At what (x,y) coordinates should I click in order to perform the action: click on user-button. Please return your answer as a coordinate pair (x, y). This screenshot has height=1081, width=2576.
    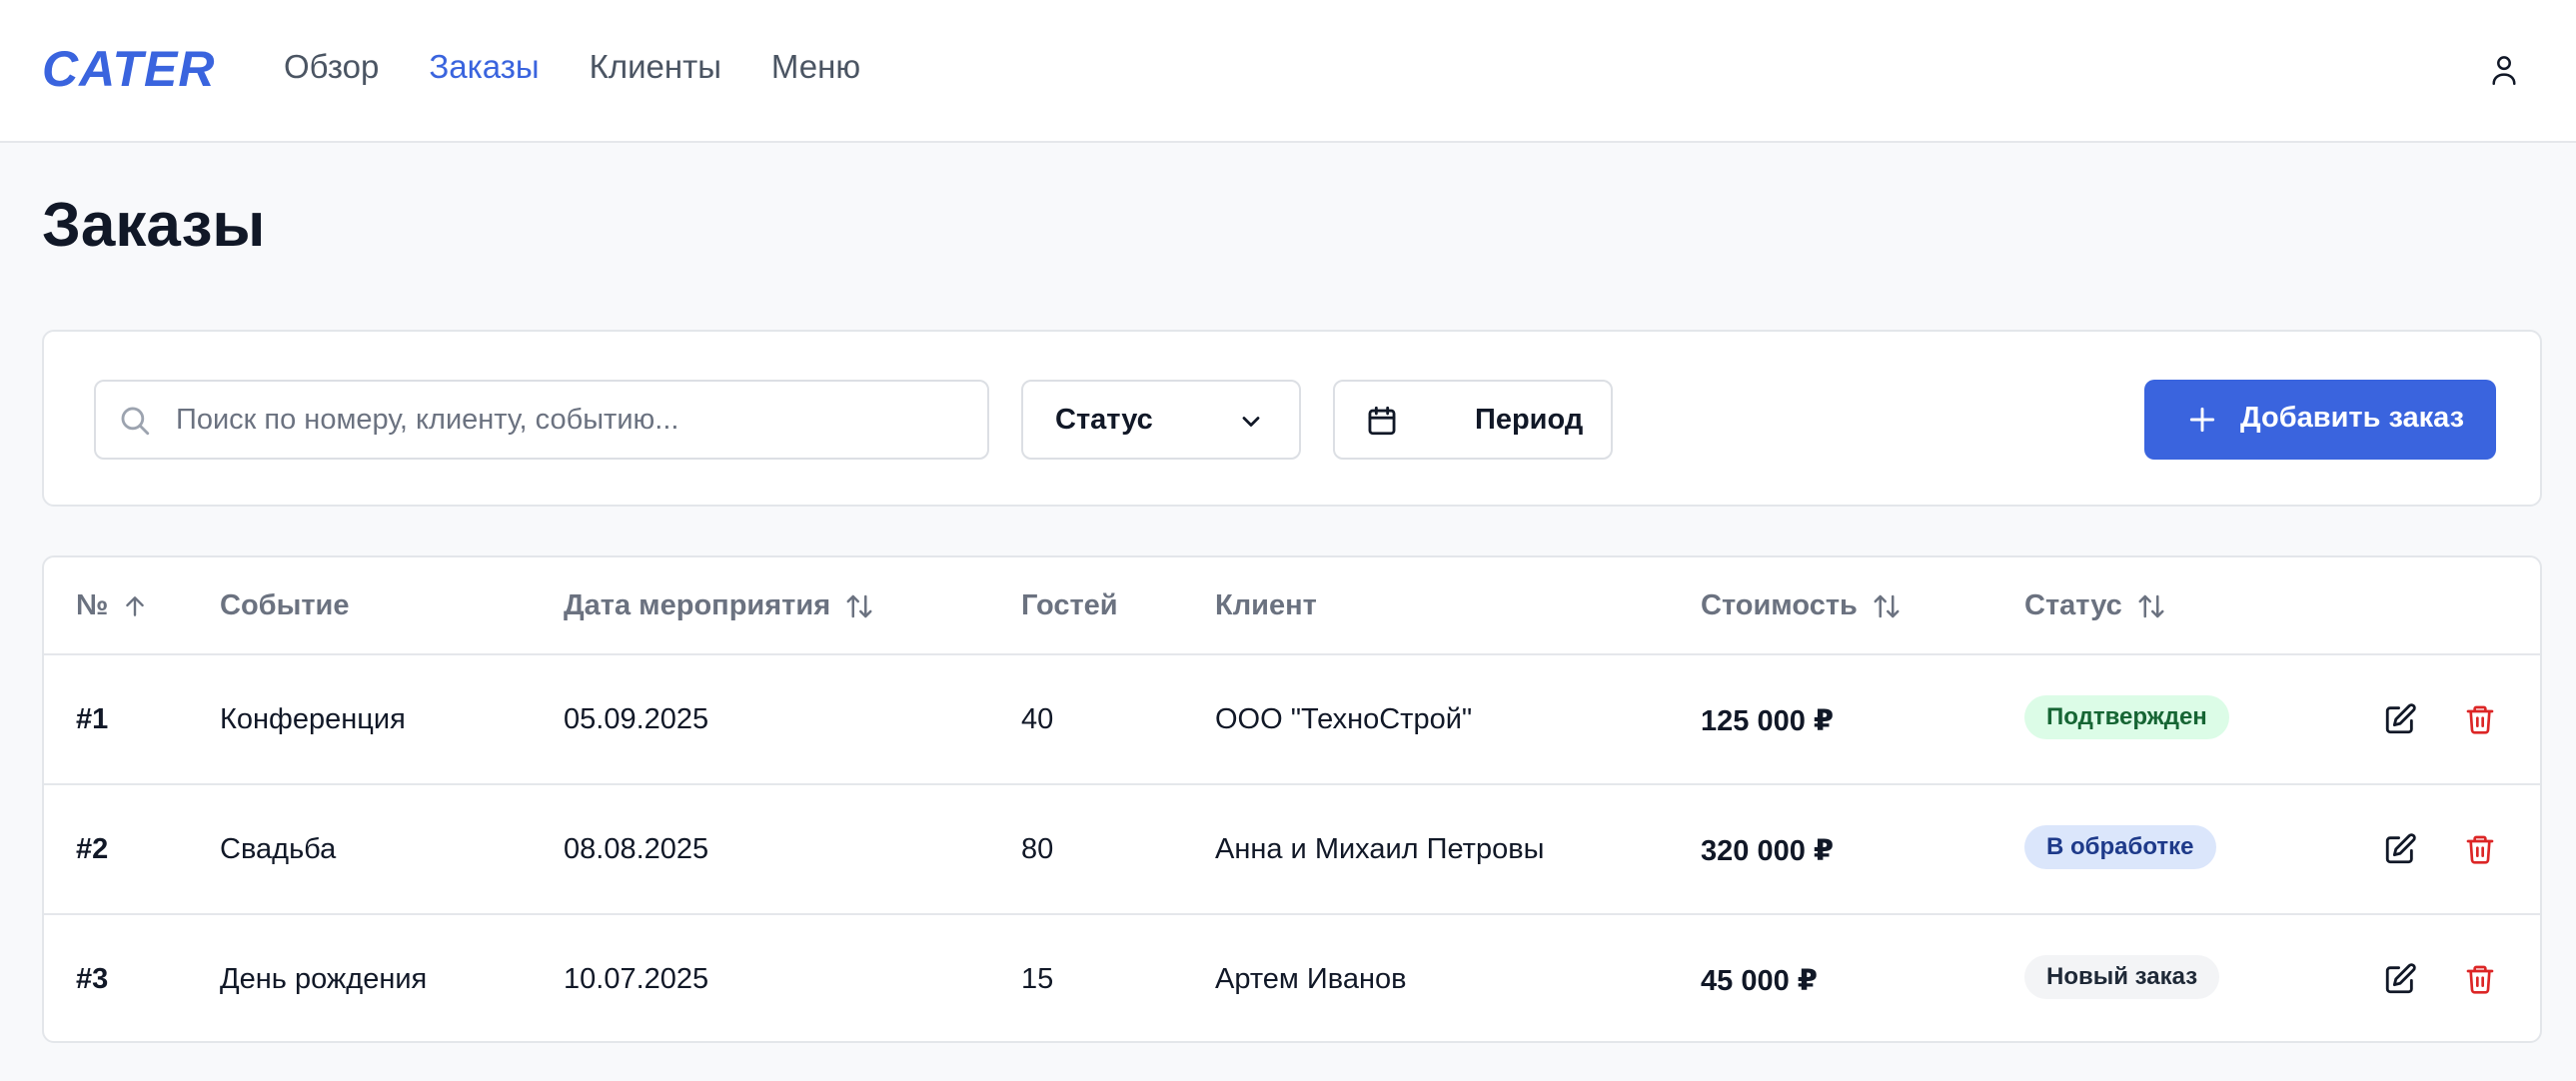
    Looking at the image, I should click on (2504, 70).